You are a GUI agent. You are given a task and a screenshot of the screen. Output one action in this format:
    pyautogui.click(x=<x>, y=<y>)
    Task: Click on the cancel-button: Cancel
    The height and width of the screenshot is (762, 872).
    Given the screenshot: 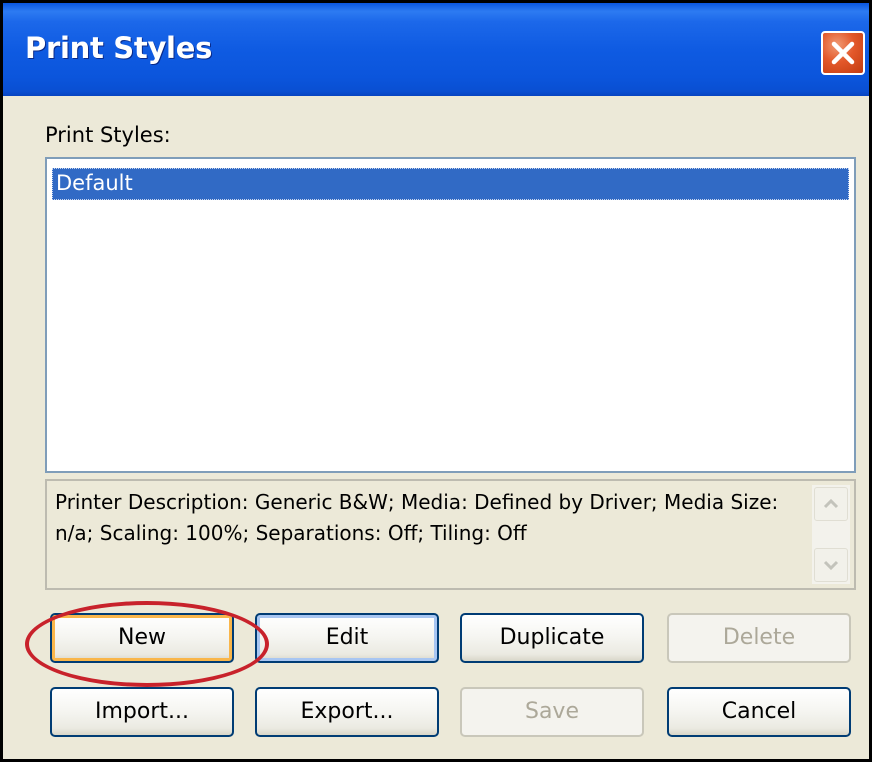 What is the action you would take?
    pyautogui.click(x=759, y=712)
    